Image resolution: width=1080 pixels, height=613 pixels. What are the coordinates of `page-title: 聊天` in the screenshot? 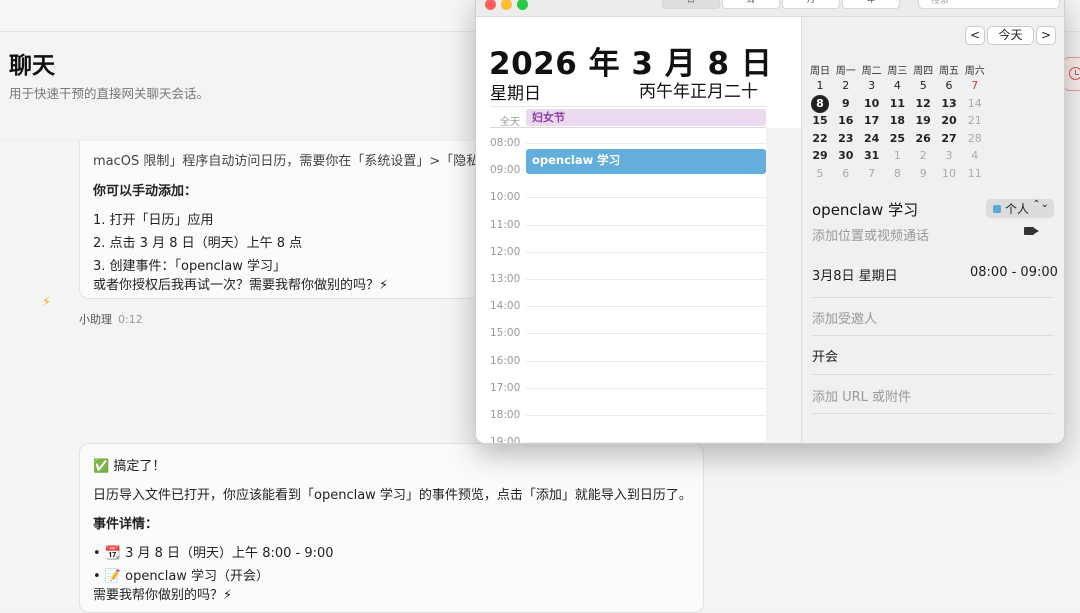 It's located at (32, 66).